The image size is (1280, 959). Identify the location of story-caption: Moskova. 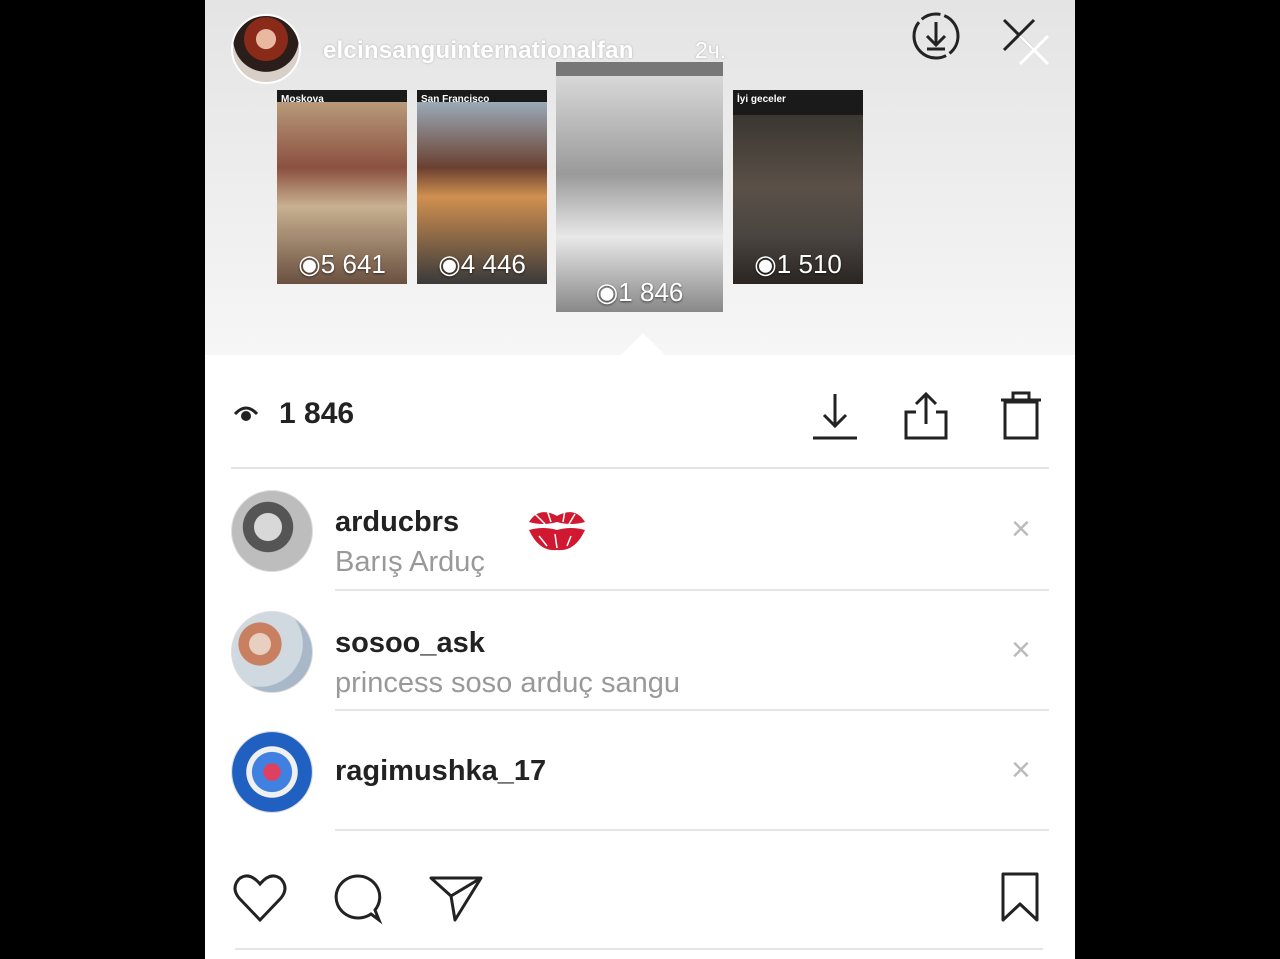
(302, 99).